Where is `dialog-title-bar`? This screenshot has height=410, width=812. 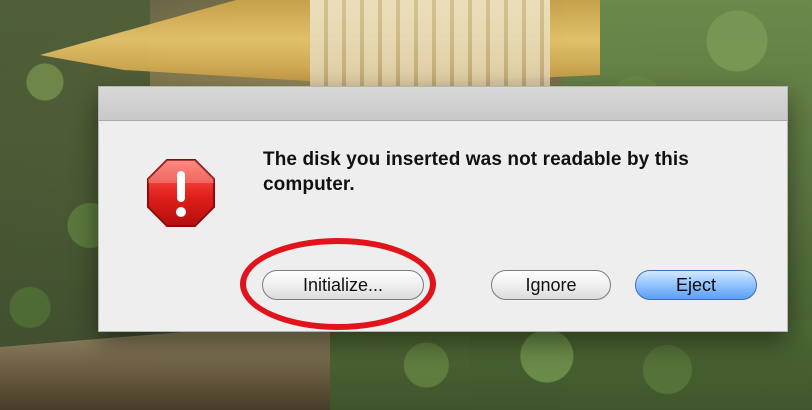
dialog-title-bar is located at coordinates (443, 104).